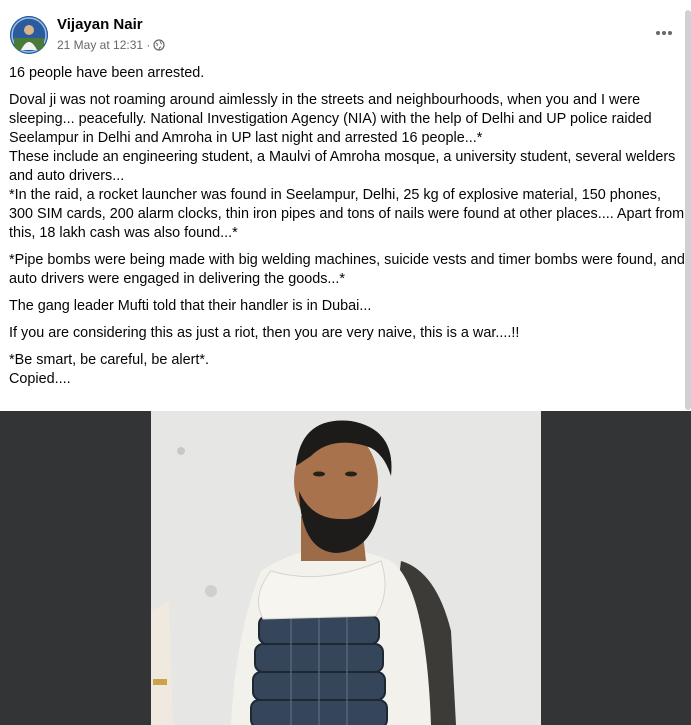 This screenshot has height=725, width=691. What do you see at coordinates (100, 24) in the screenshot?
I see `author-name: Vijayan Nair` at bounding box center [100, 24].